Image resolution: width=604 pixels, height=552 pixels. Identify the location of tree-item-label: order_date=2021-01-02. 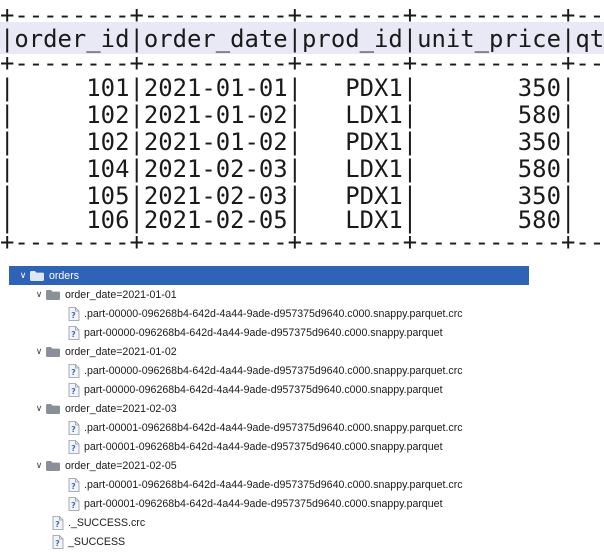
(121, 351).